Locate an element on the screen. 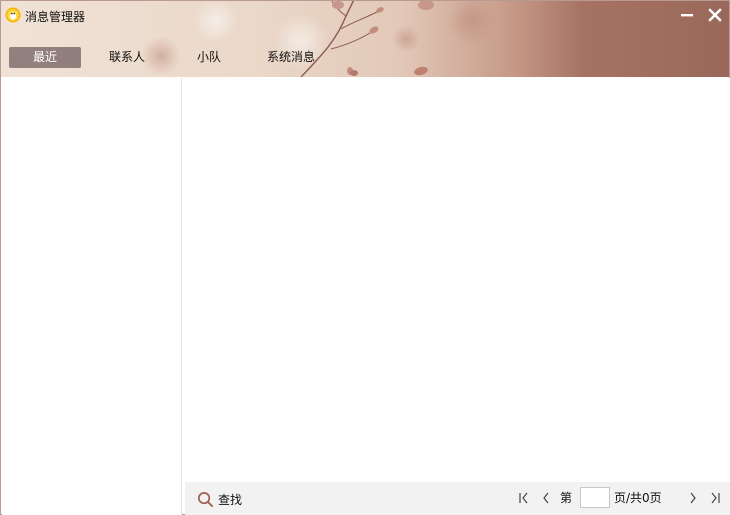 This screenshot has height=515, width=730. next-page-button is located at coordinates (693, 498).